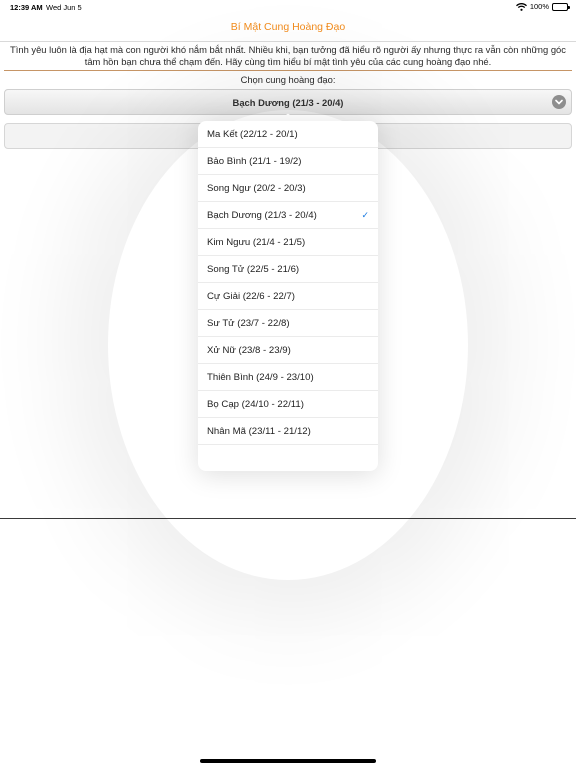 The width and height of the screenshot is (576, 768). I want to click on zodiac-option-label: Thiên Bình (24/9 - 23/10), so click(260, 377).